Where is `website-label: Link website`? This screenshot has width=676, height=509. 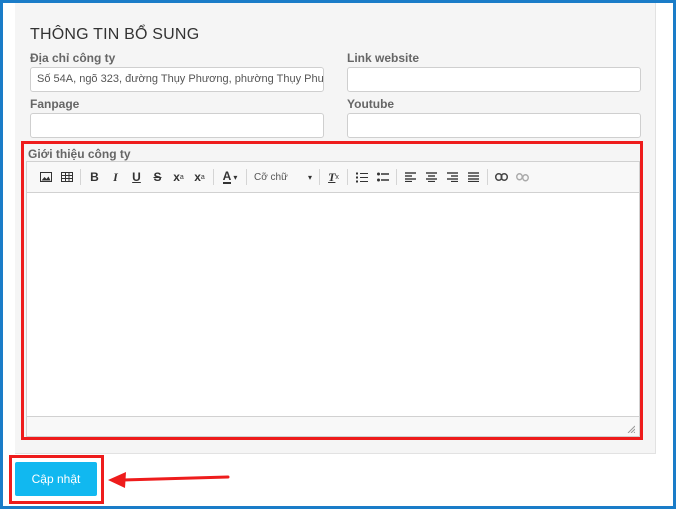
website-label: Link website is located at coordinates (383, 58).